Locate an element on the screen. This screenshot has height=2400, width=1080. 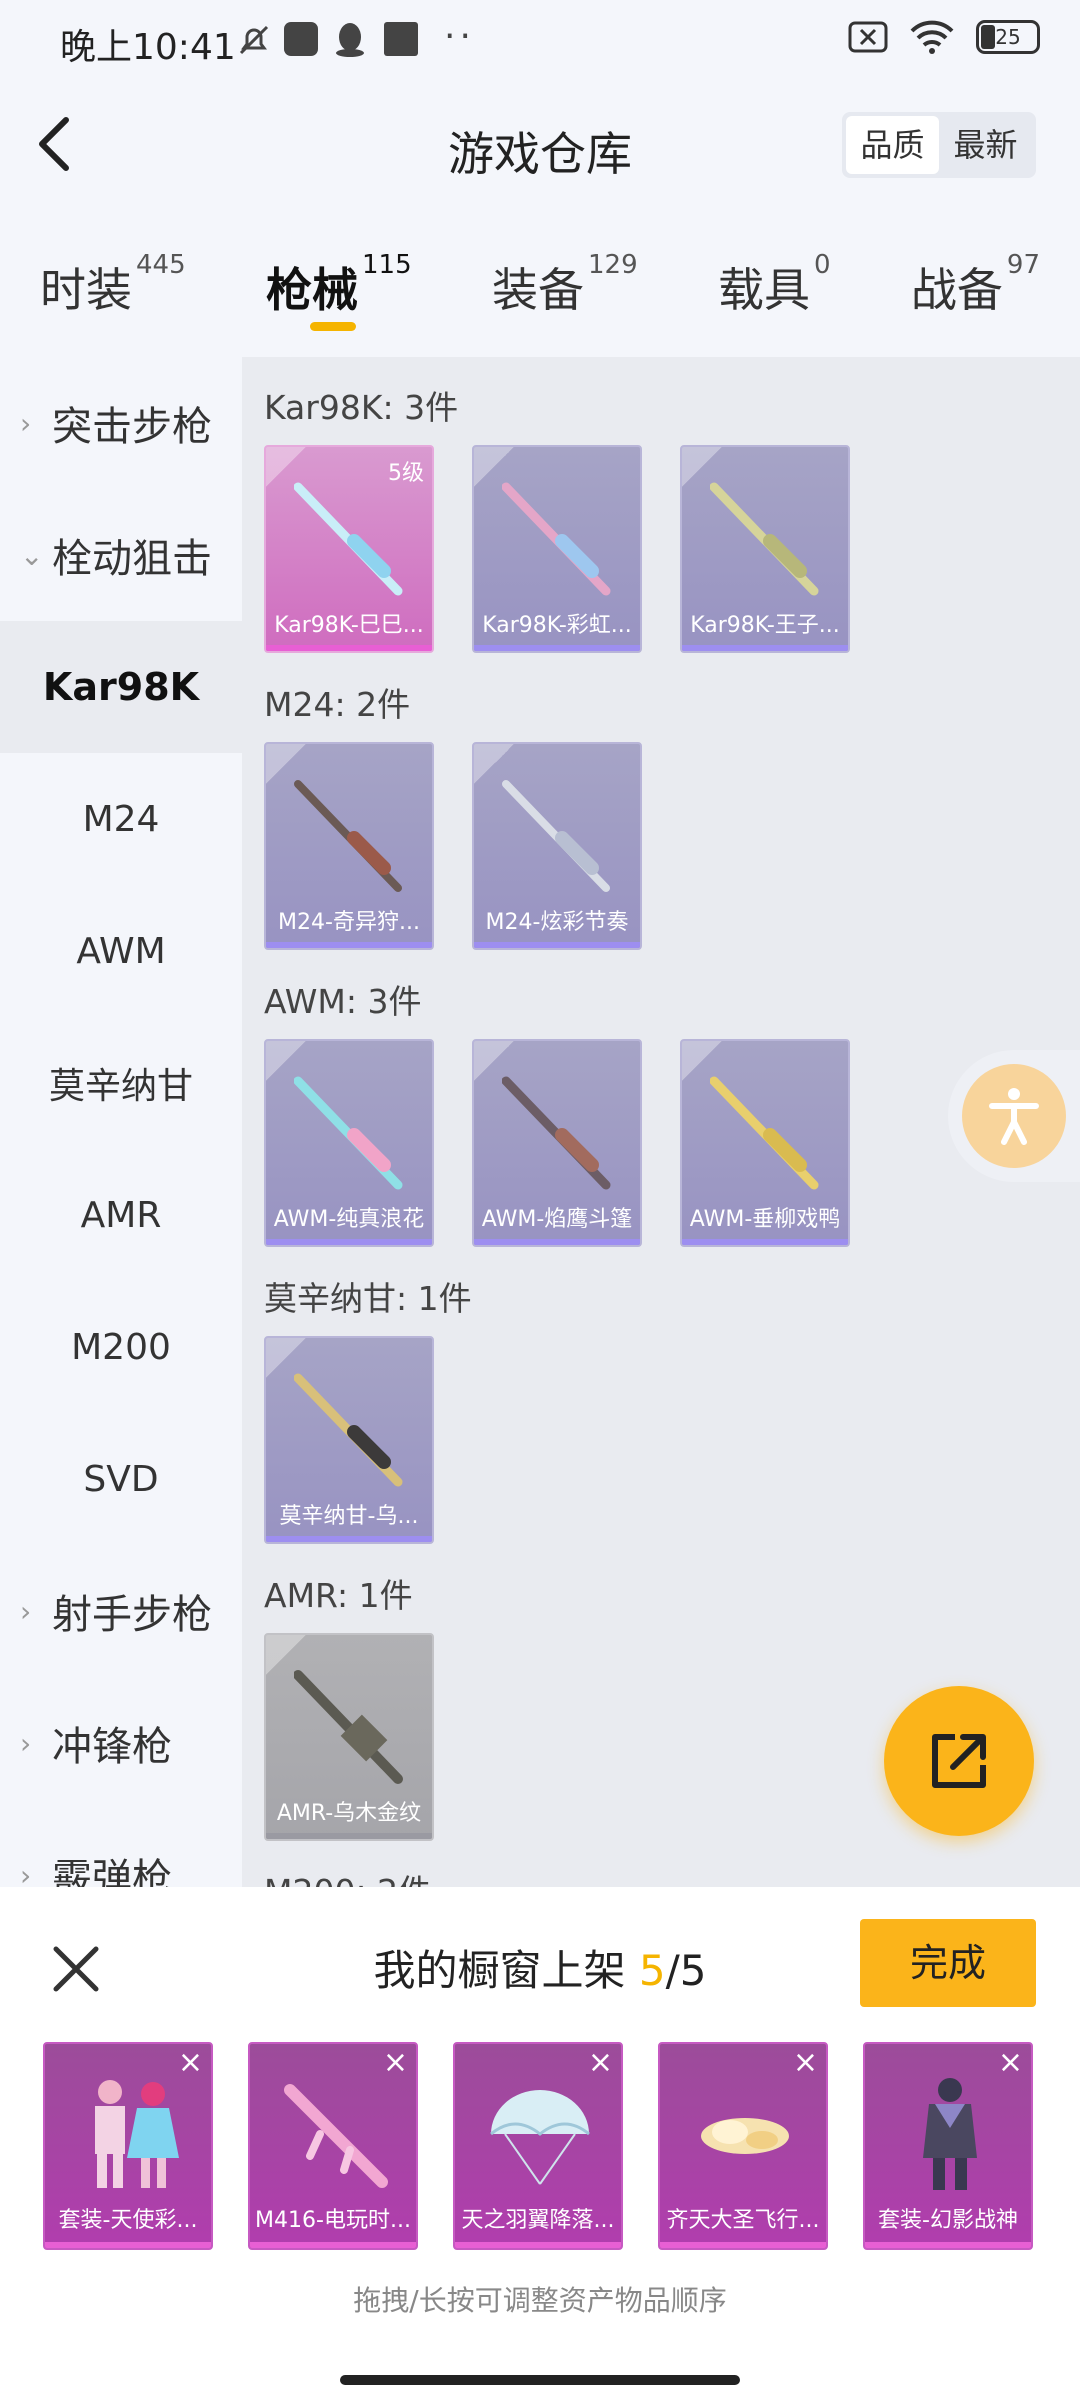
tab-guns: 枪械 115 is located at coordinates (339, 284).